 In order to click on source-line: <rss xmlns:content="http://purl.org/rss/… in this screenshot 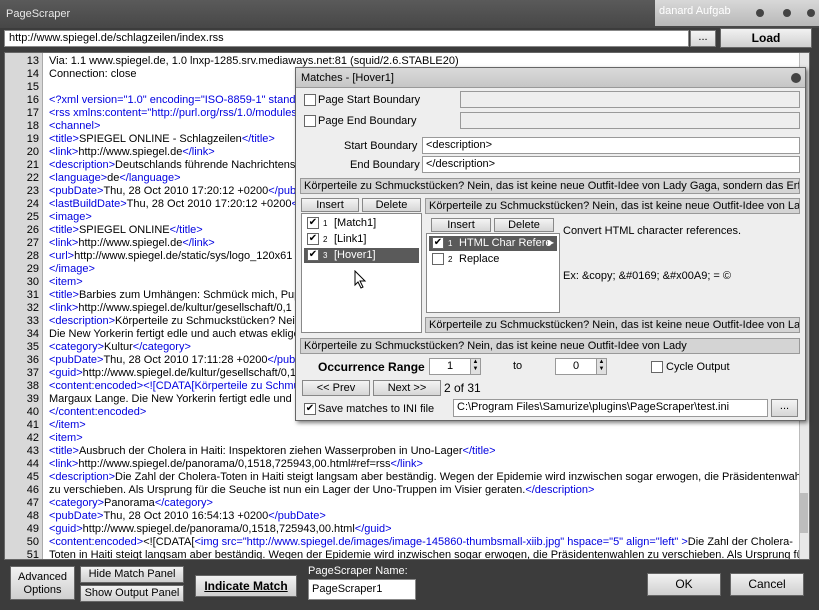, I will do `click(173, 113)`.